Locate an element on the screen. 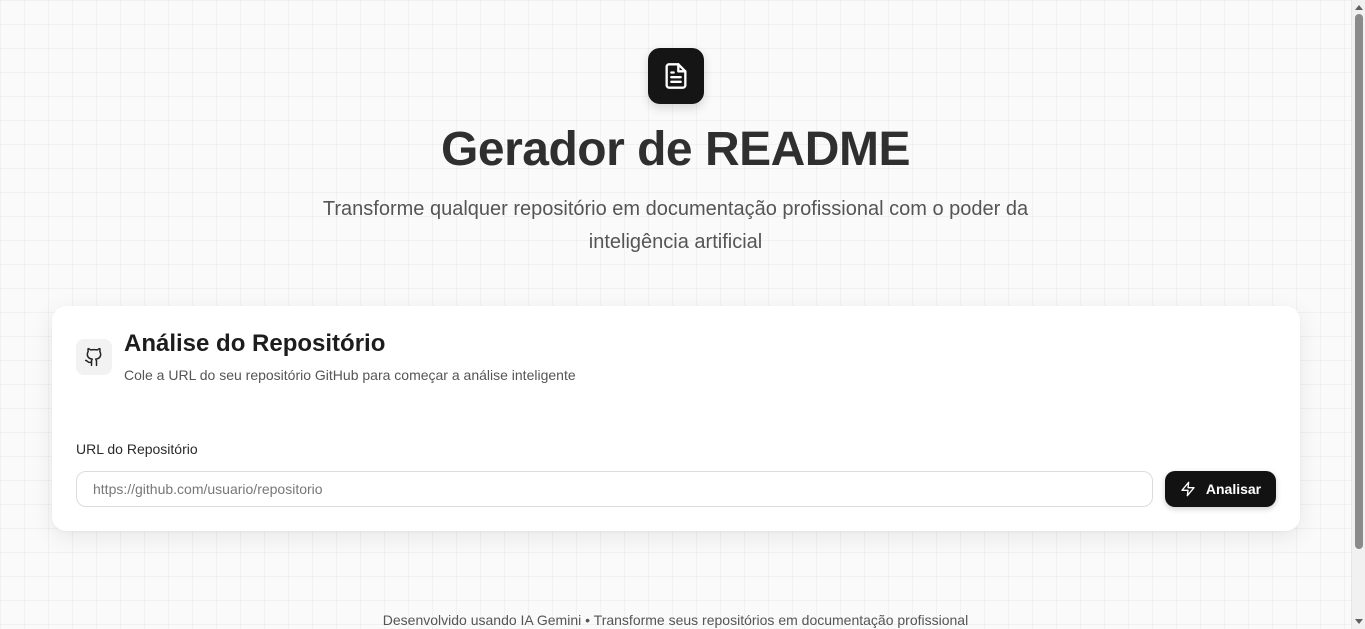  document-icon is located at coordinates (676, 76).